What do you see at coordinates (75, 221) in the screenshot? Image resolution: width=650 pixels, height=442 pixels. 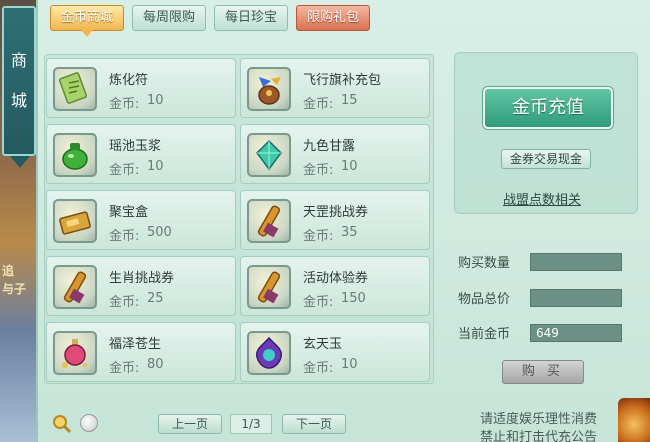 I see `treasure-box-icon` at bounding box center [75, 221].